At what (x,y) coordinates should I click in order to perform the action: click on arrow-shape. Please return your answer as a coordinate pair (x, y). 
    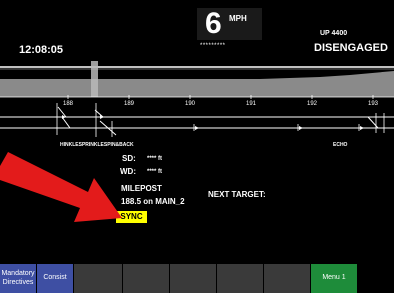
    Looking at the image, I should click on (61, 187).